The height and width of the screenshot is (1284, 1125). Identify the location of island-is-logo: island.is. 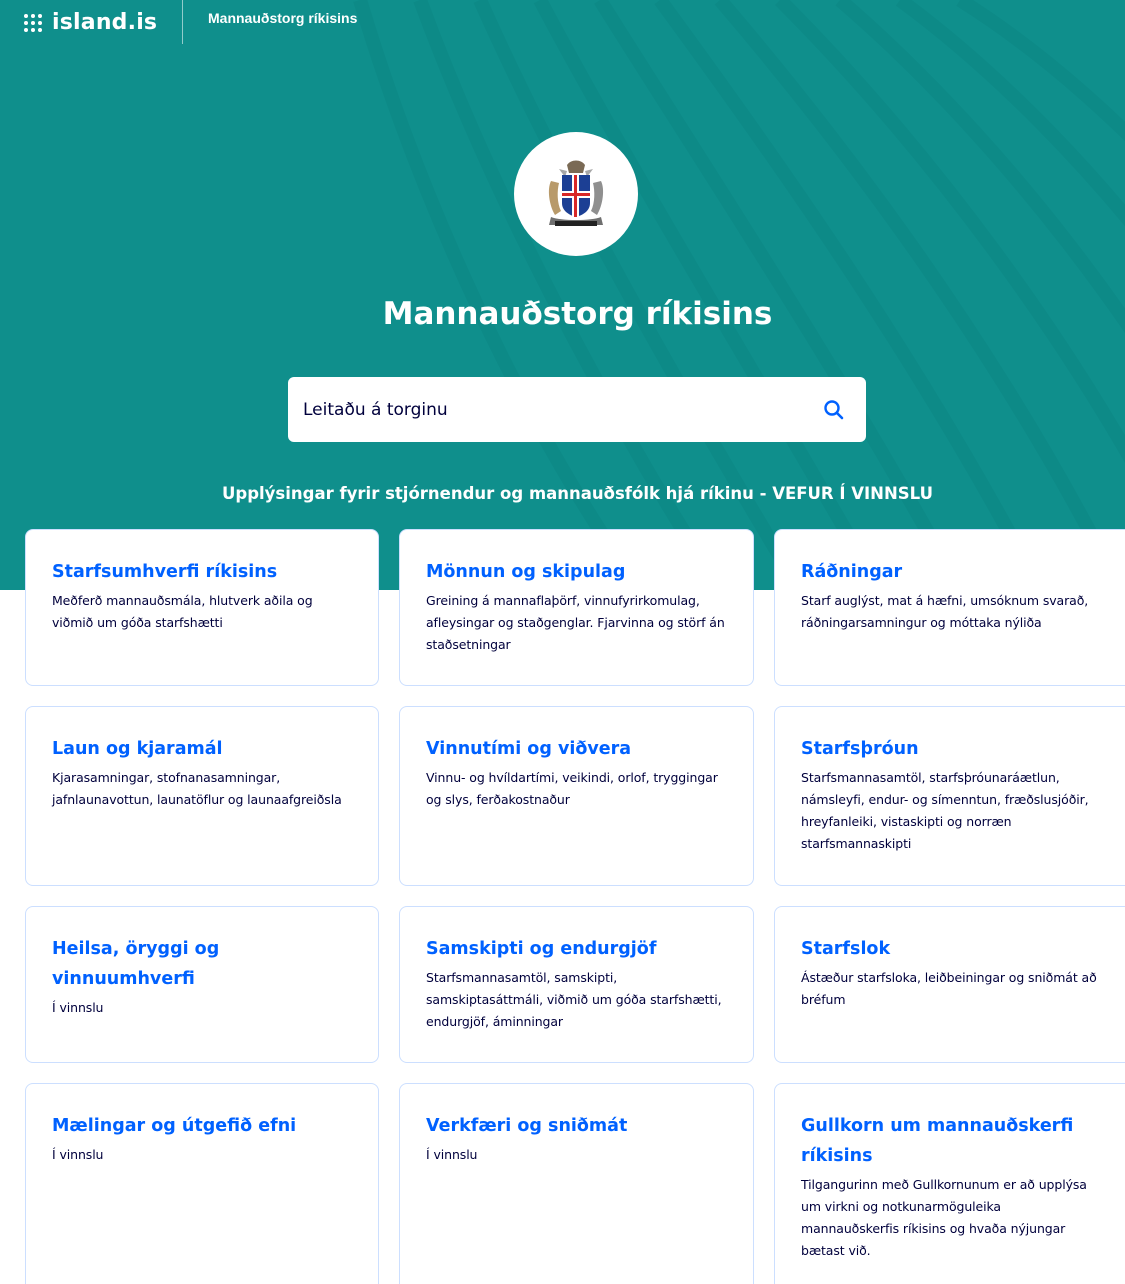
(90, 22).